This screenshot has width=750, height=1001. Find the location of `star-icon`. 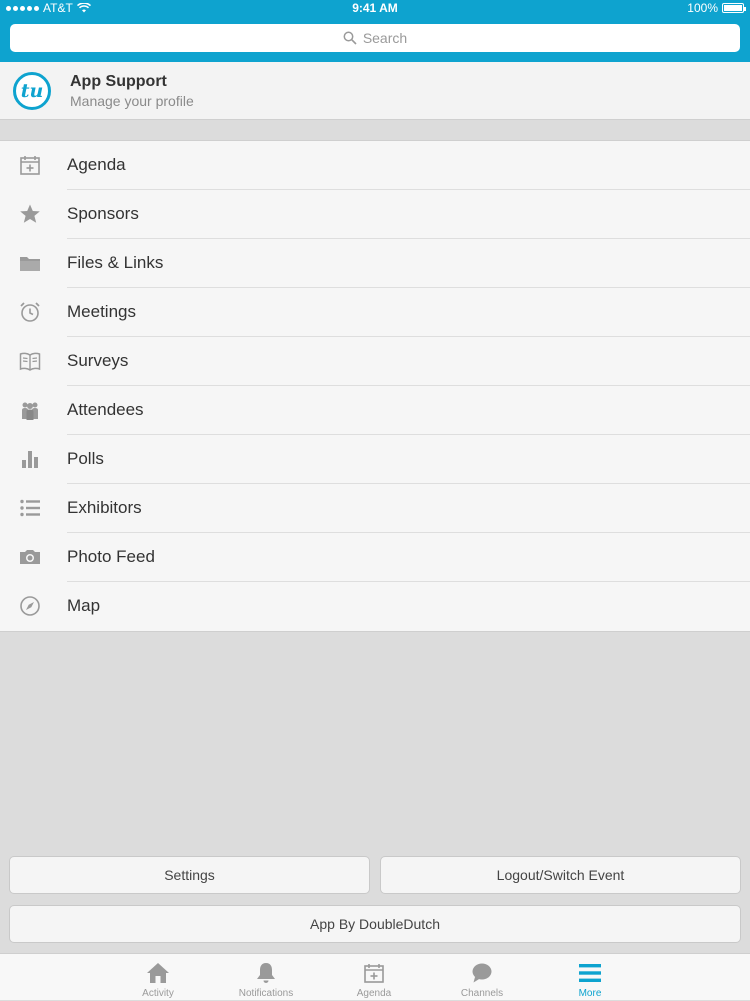

star-icon is located at coordinates (30, 214).